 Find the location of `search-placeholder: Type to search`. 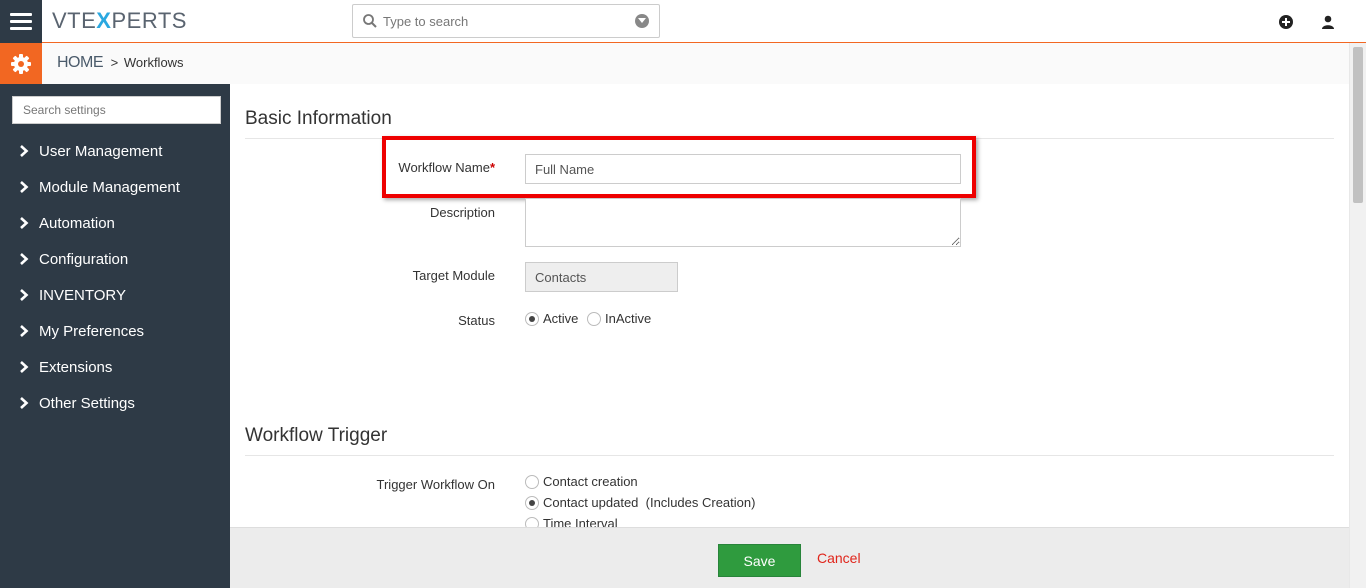

search-placeholder: Type to search is located at coordinates (426, 21).